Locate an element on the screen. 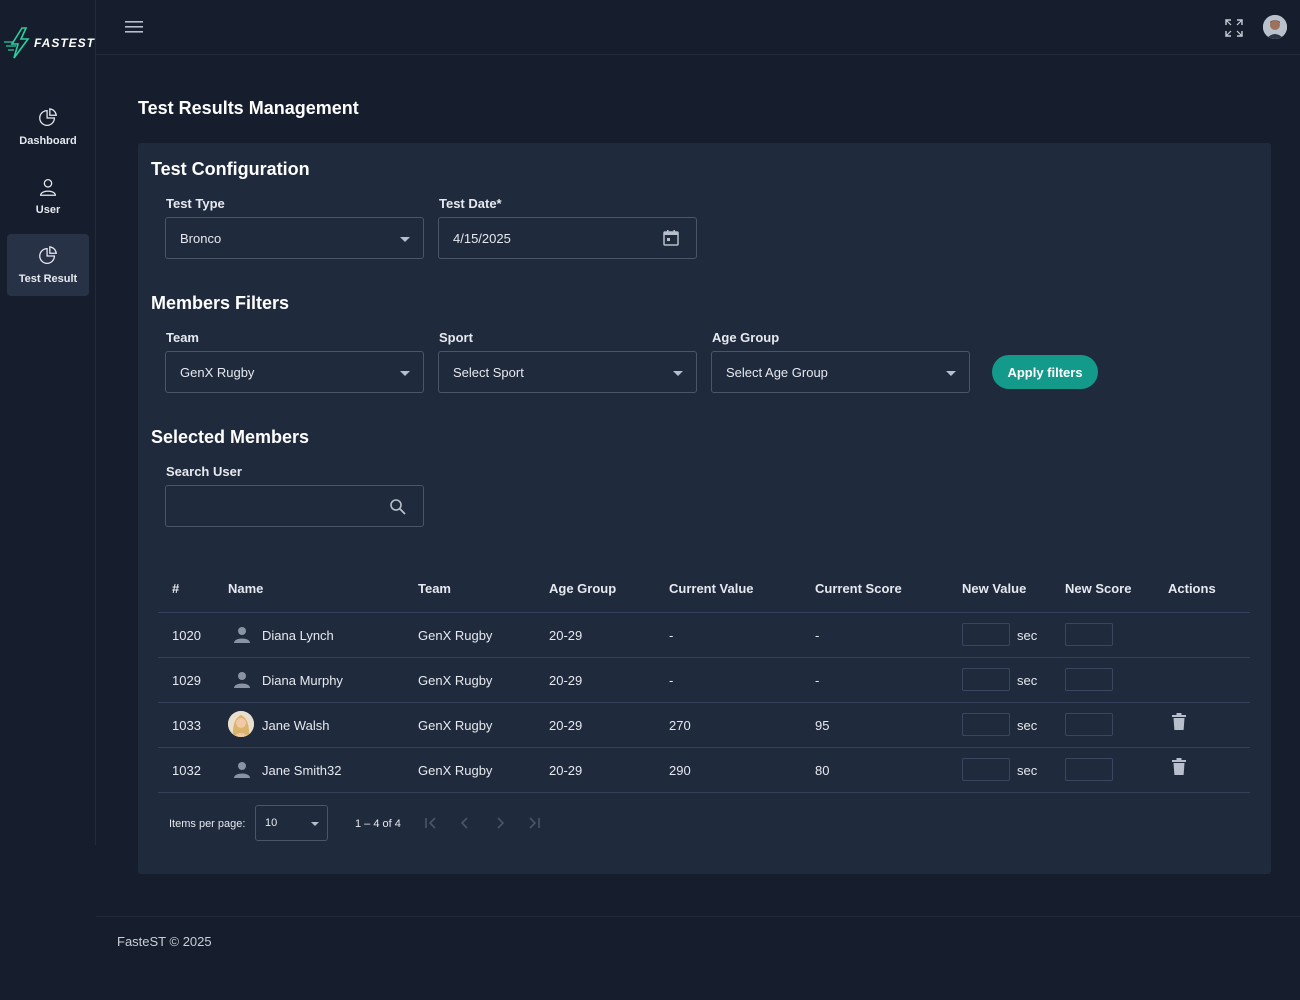 This screenshot has width=1300, height=1000. sidebar-item-dashboard: Dashboard is located at coordinates (48, 127).